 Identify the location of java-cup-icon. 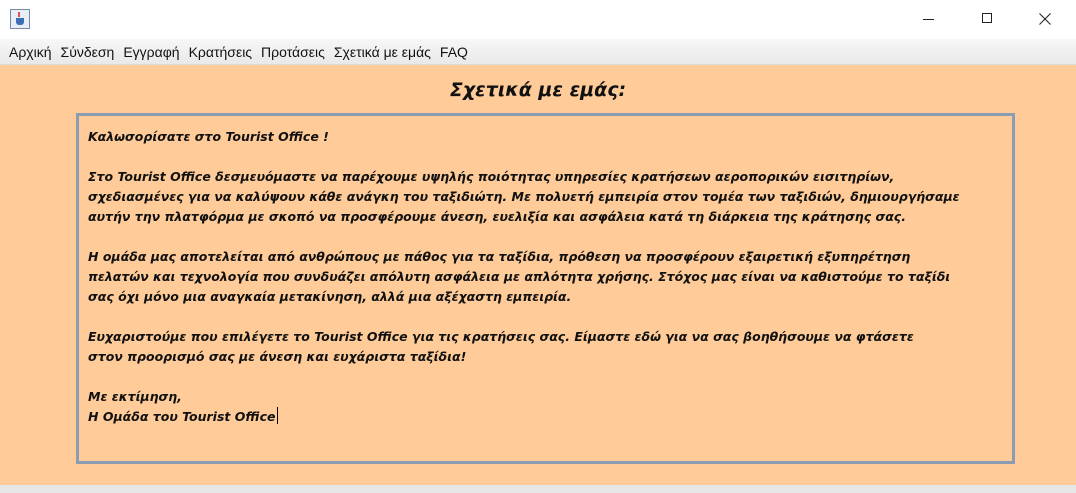
(20, 19).